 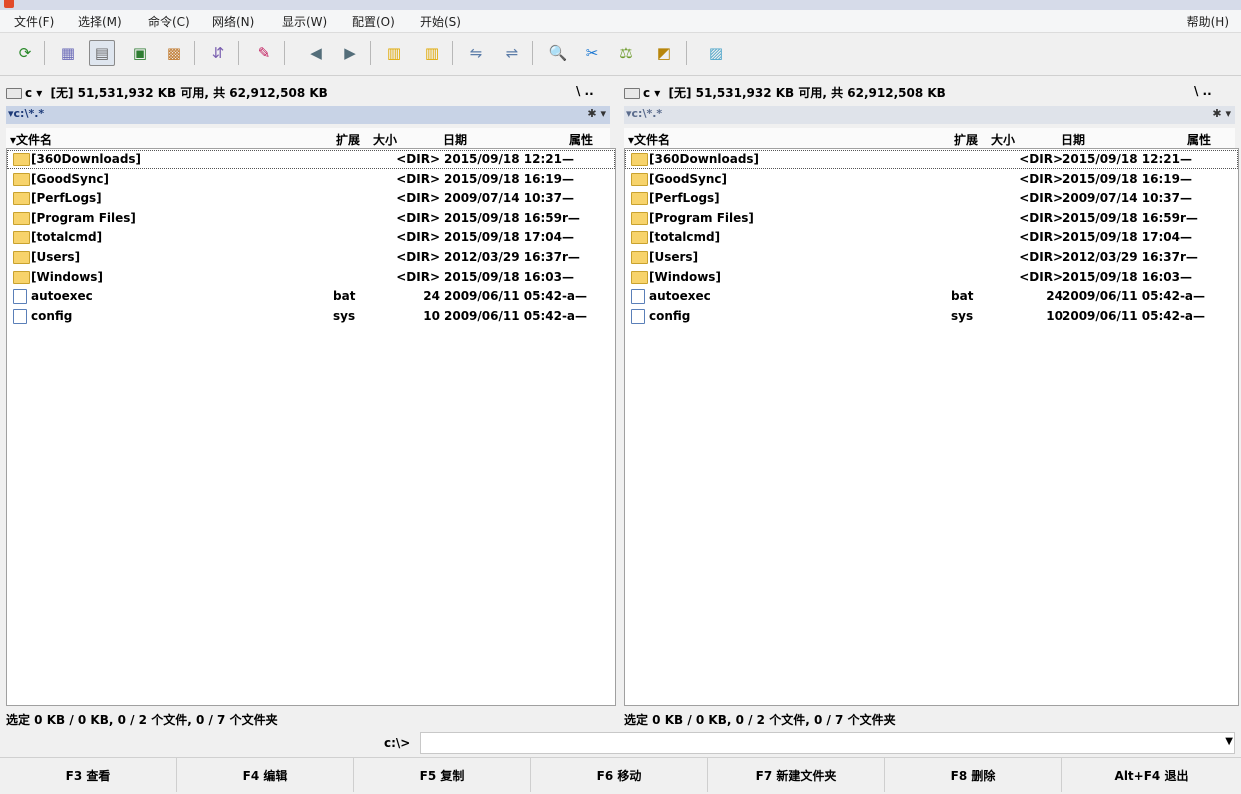 I want to click on zip-pack-icon: ▥, so click(x=394, y=53).